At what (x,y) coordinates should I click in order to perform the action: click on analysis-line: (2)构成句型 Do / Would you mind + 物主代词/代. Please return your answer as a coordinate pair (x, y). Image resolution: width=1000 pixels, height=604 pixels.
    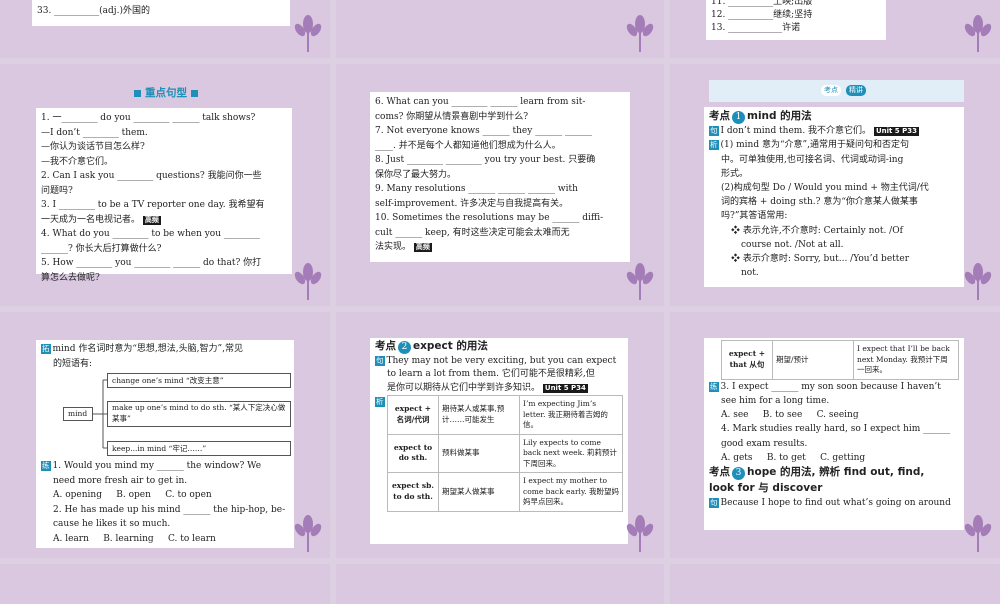
    Looking at the image, I should click on (825, 188).